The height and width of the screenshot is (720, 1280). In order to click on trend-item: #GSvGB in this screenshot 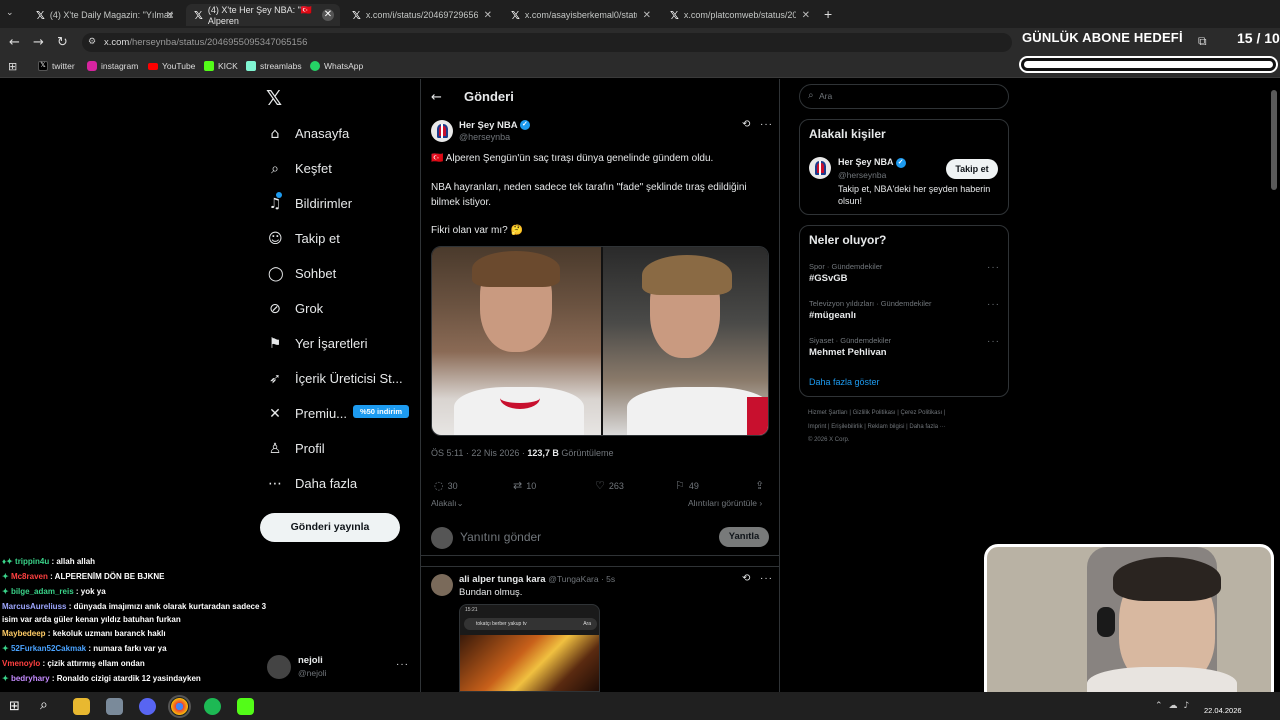, I will do `click(828, 278)`.